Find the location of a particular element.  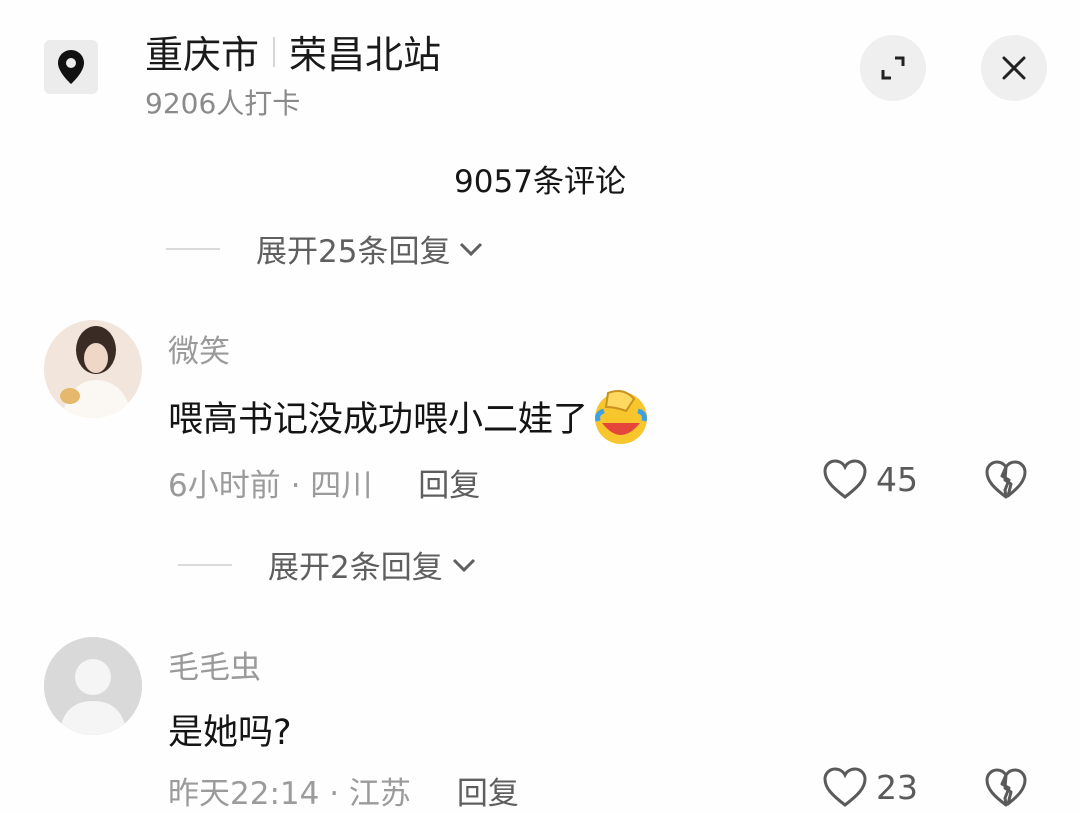

place-name: 荣昌北站 is located at coordinates (365, 55).